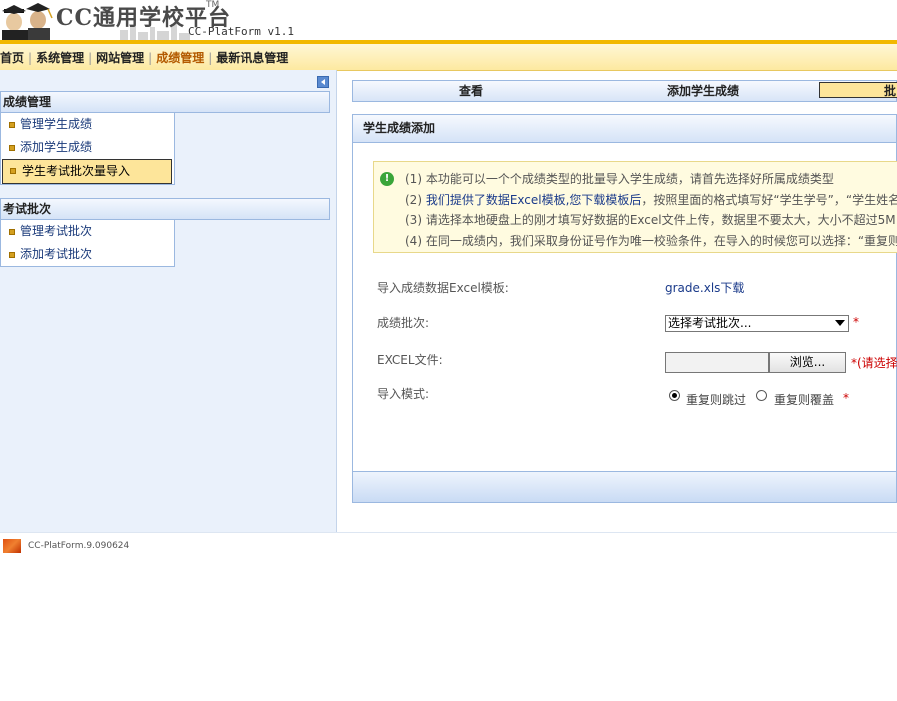 This screenshot has width=897, height=701. Describe the element at coordinates (410, 360) in the screenshot. I see `file-label: EXCEL文件:` at that location.